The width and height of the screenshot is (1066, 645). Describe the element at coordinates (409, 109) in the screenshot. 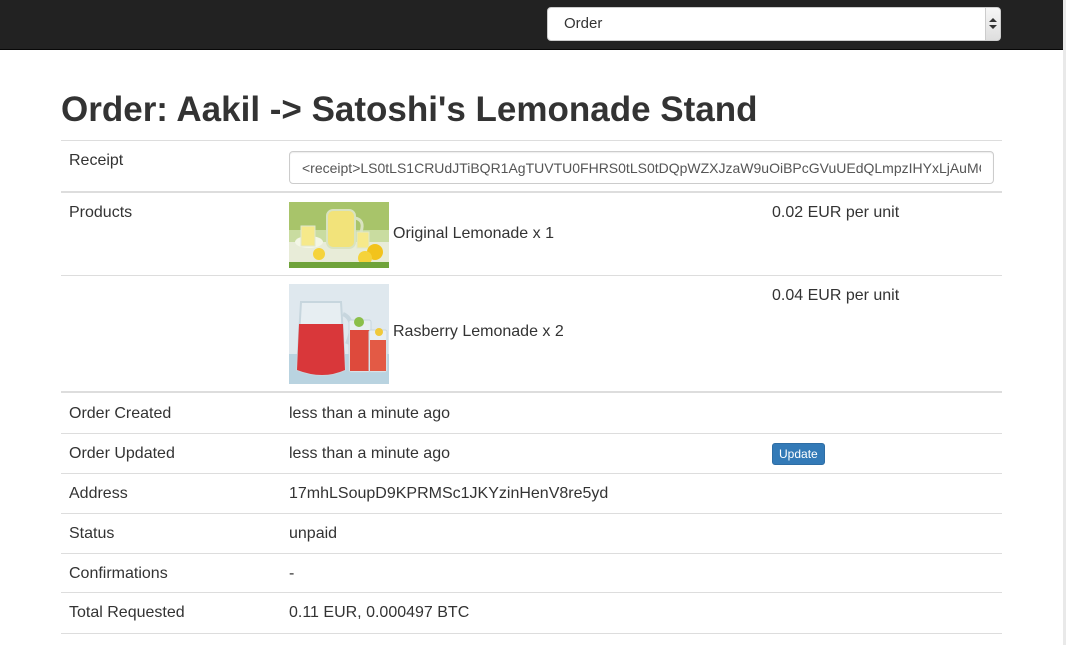

I see `page-title: Order: Aakil -> Satoshi's Lemonade Stand` at that location.